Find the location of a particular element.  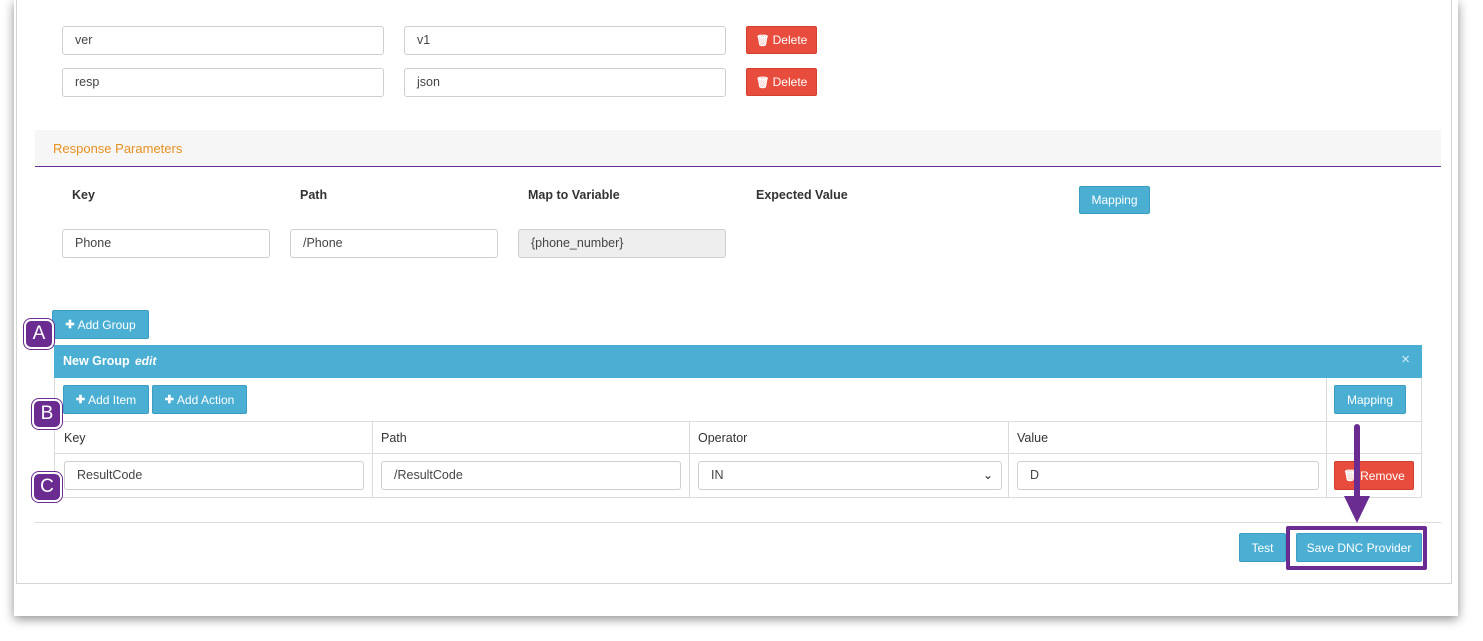

param-key-input: resp is located at coordinates (223, 82).